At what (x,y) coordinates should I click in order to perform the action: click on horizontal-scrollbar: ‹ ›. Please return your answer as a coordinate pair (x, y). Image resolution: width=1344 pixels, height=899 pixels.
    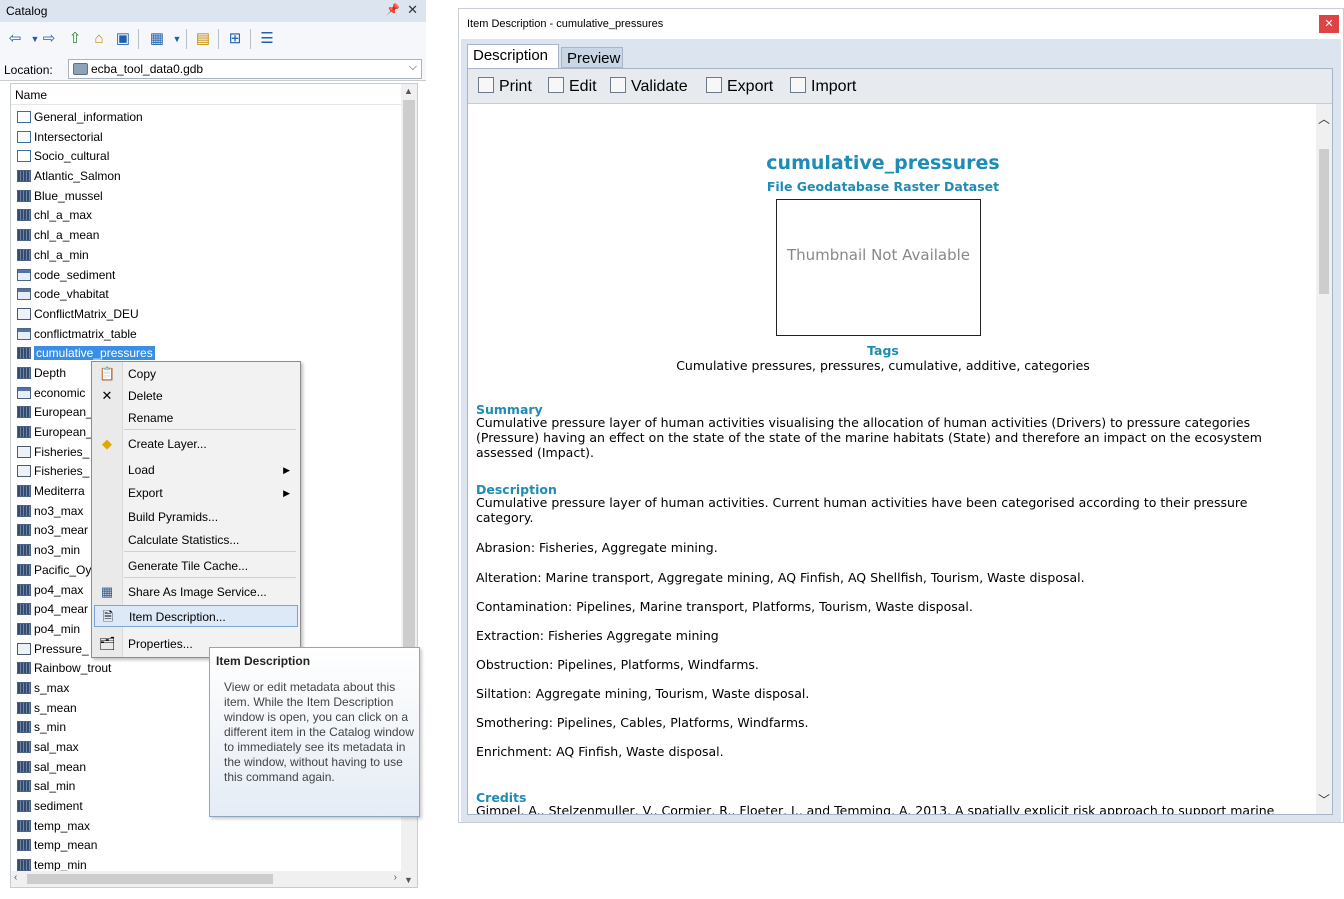
    Looking at the image, I should click on (206, 879).